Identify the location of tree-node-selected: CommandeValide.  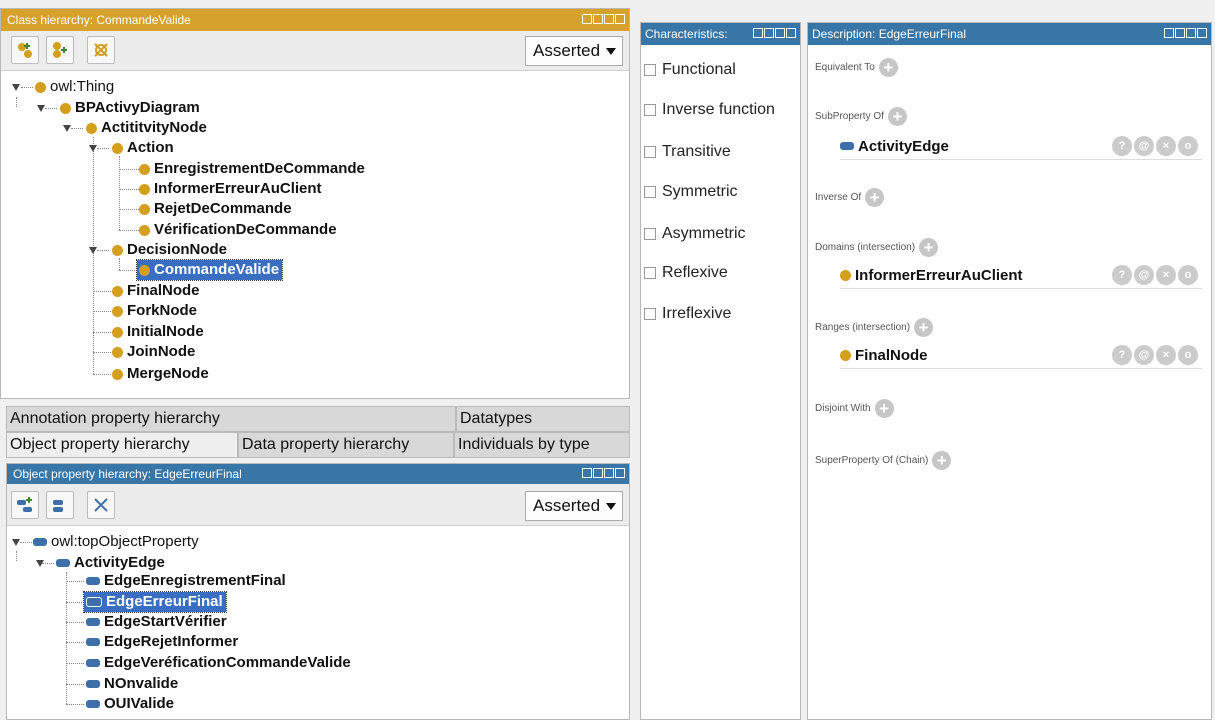
(209, 270).